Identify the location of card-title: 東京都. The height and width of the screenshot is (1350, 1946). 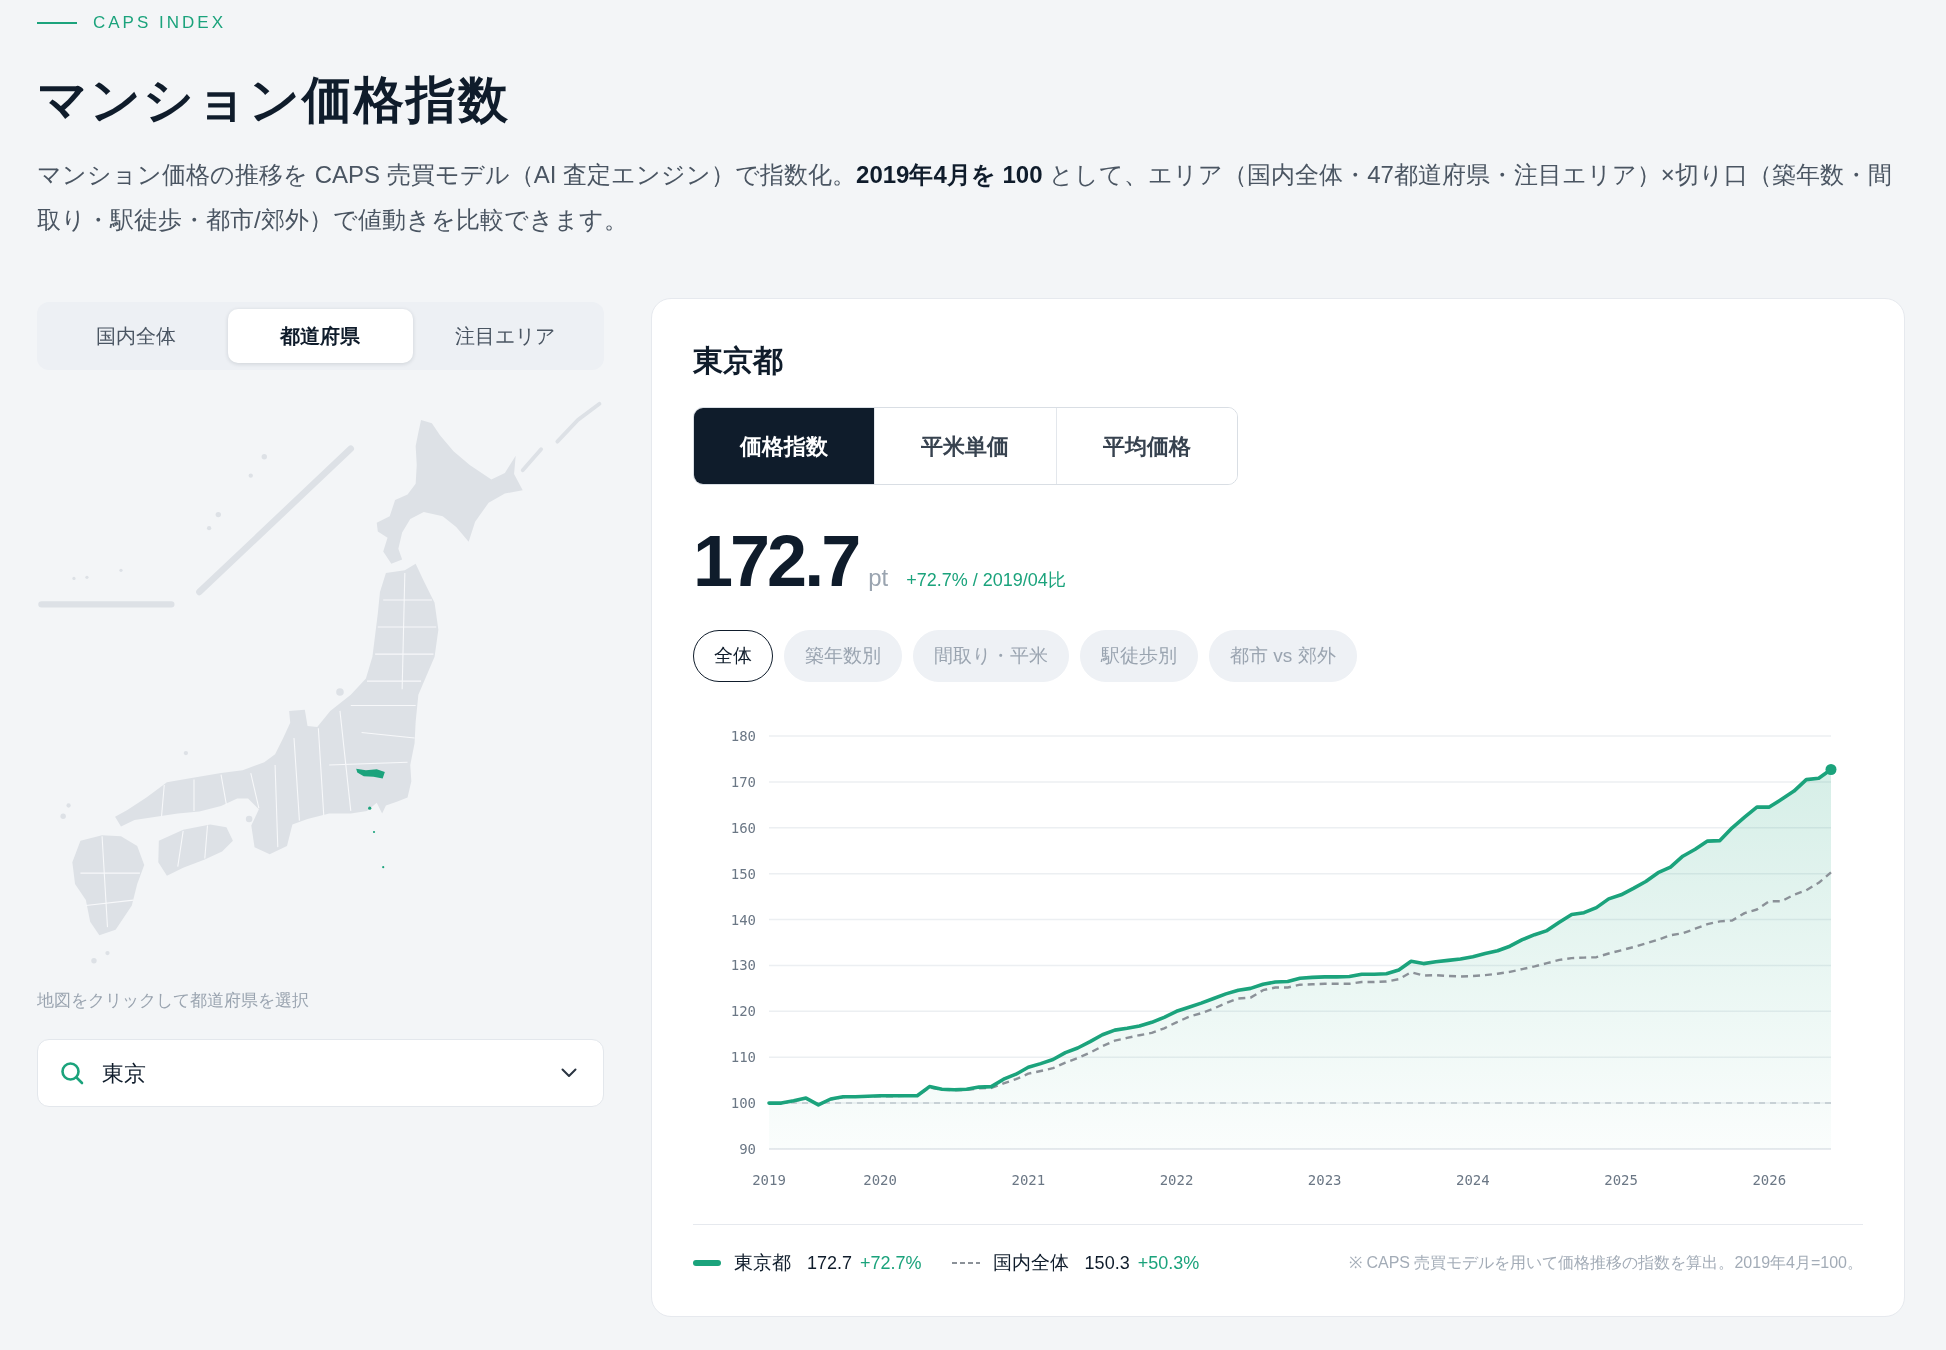
(738, 361).